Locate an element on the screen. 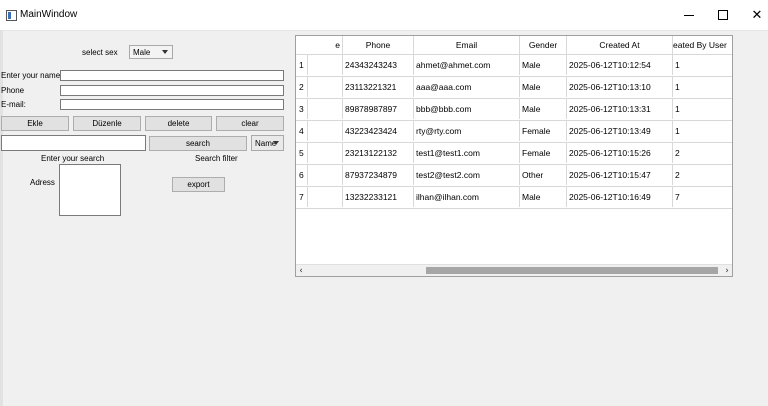 The image size is (768, 406). row-number: 3 is located at coordinates (302, 108).